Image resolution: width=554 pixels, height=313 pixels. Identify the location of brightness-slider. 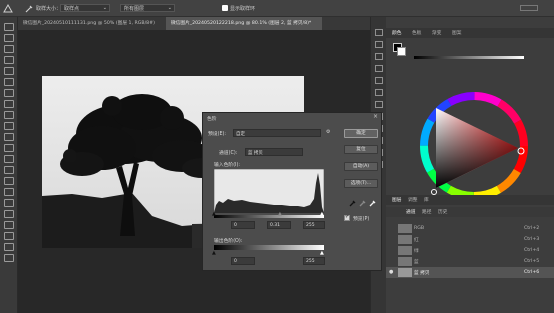
(469, 57).